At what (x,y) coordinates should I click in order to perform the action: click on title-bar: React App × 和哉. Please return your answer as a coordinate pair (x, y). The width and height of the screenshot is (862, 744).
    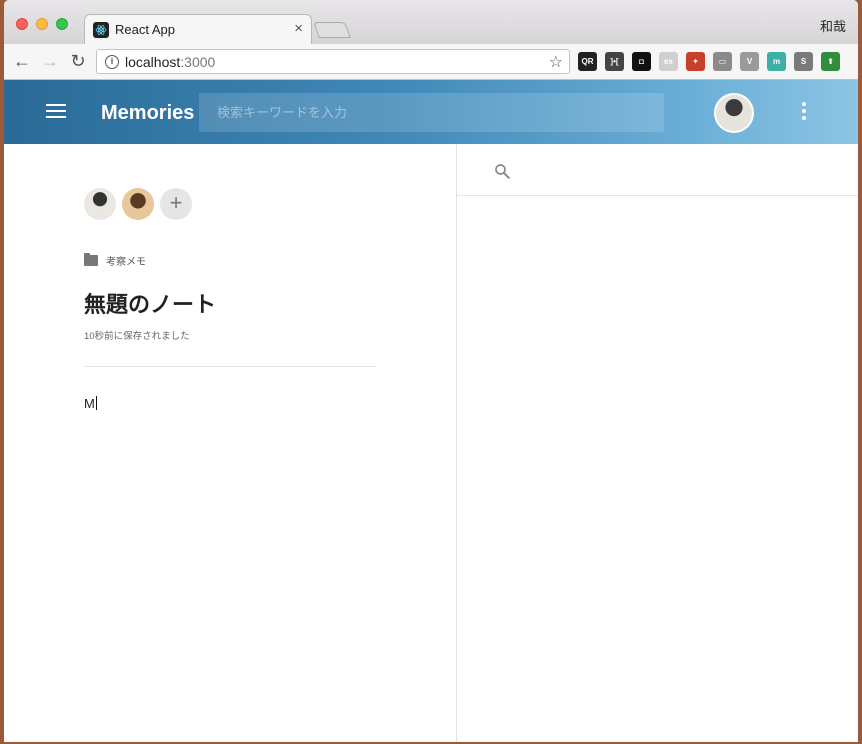
    Looking at the image, I should click on (431, 22).